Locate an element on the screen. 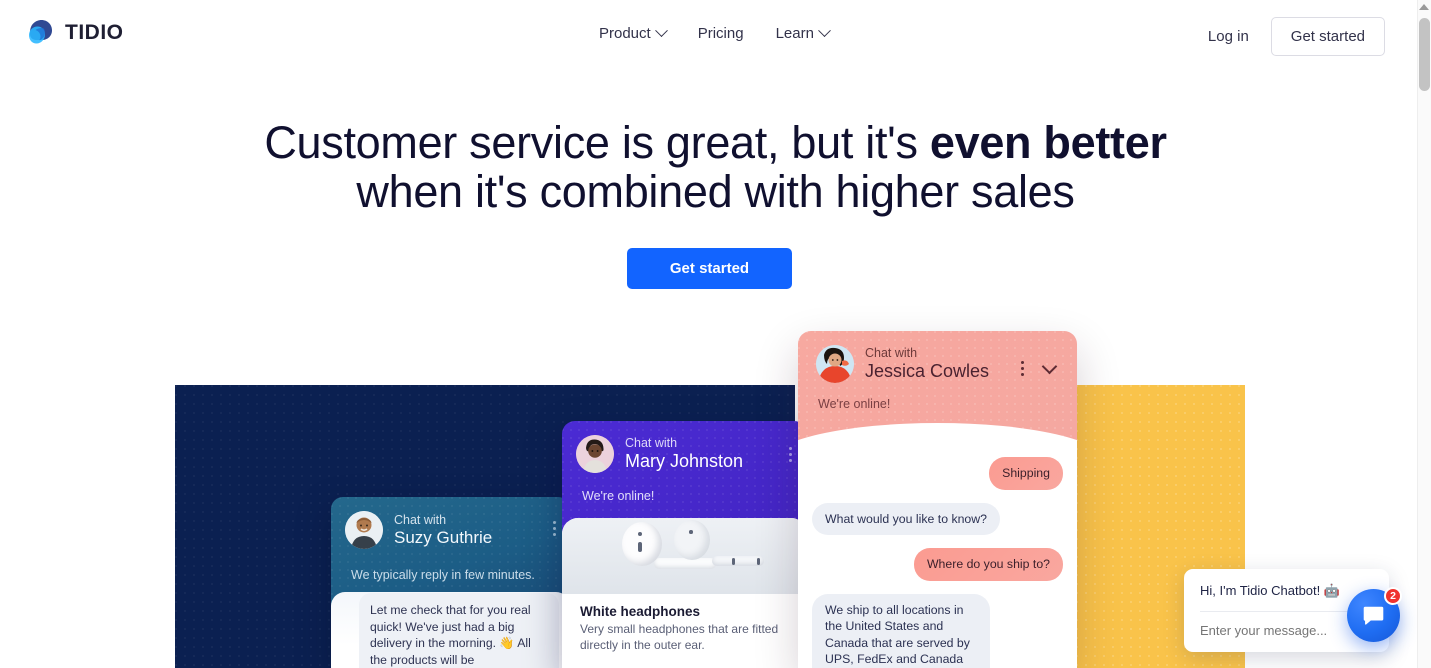 Image resolution: width=1431 pixels, height=668 pixels. headphones-image is located at coordinates (684, 556).